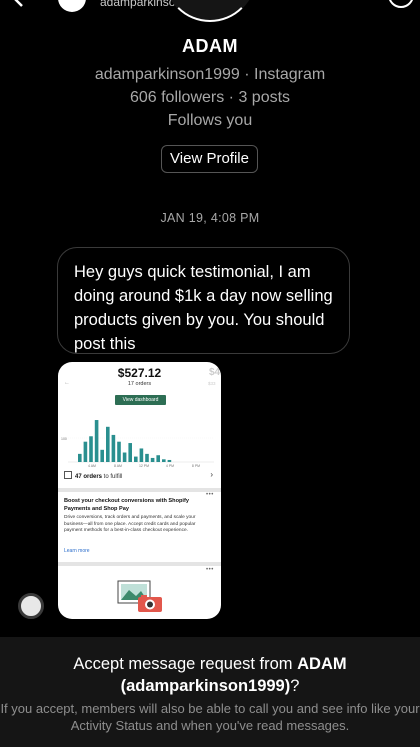 This screenshot has height=747, width=420. What do you see at coordinates (209, 159) in the screenshot?
I see `view-profile-button: View Profile` at bounding box center [209, 159].